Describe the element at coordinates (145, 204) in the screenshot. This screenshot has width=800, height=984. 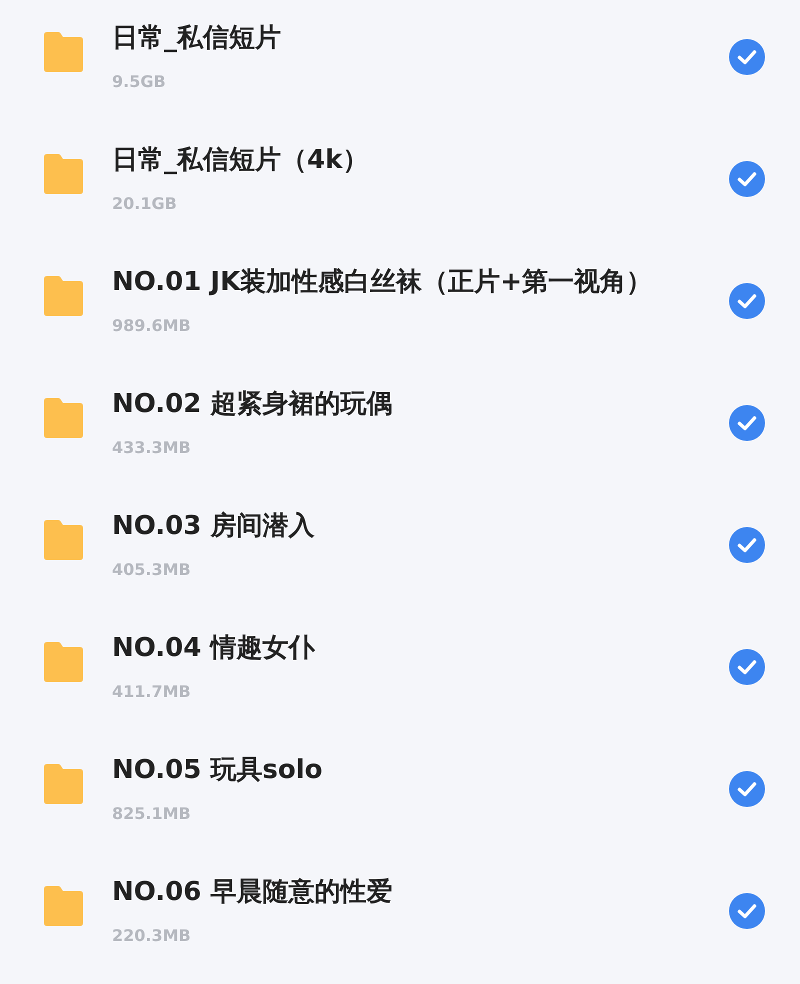
I see `file-size: 20.1GB` at that location.